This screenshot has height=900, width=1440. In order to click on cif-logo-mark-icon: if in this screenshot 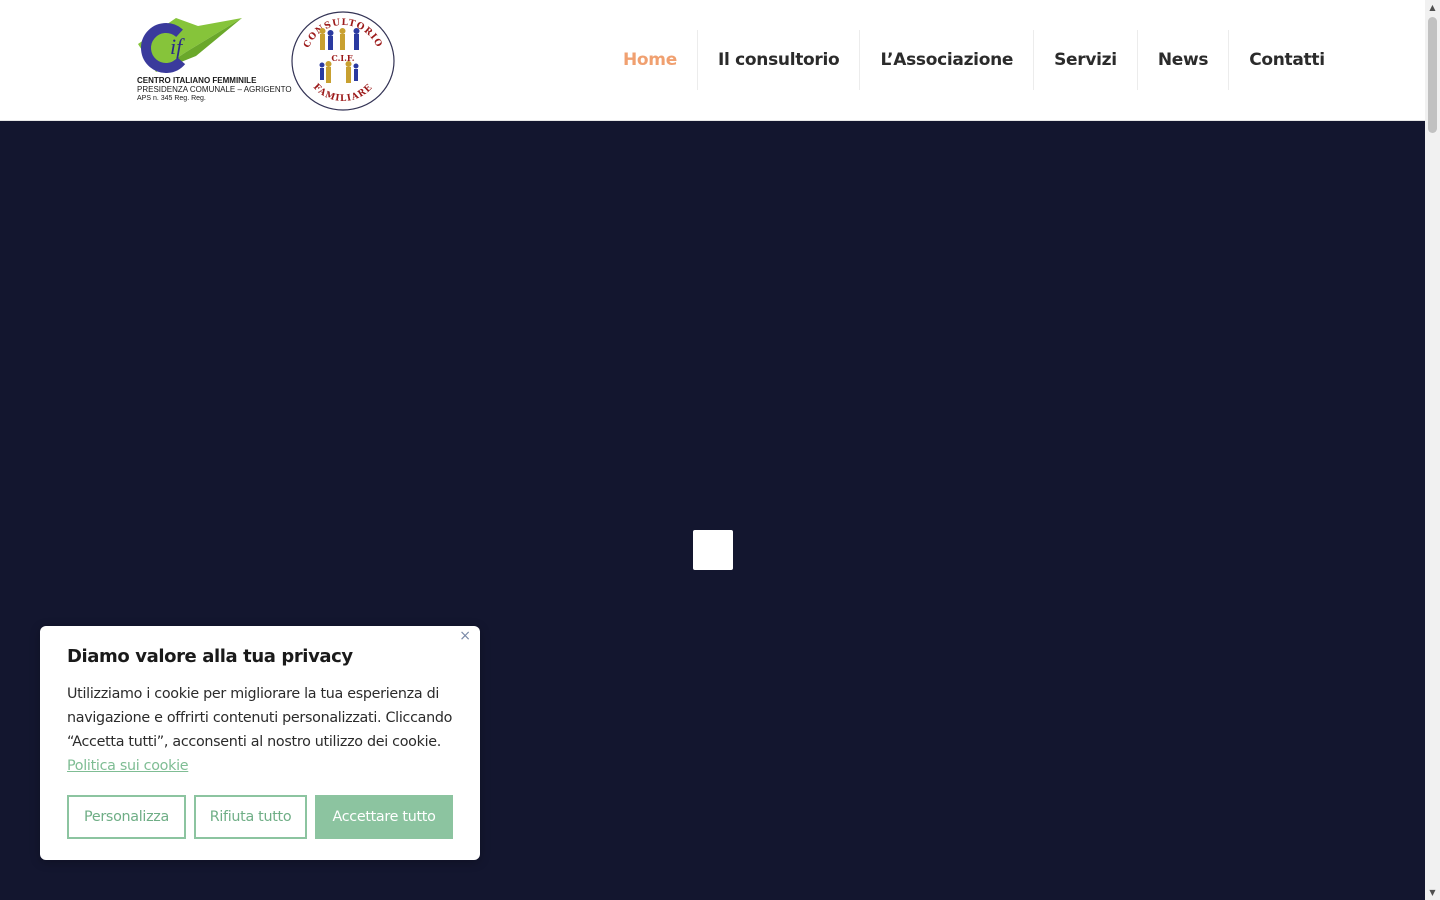, I will do `click(190, 45)`.